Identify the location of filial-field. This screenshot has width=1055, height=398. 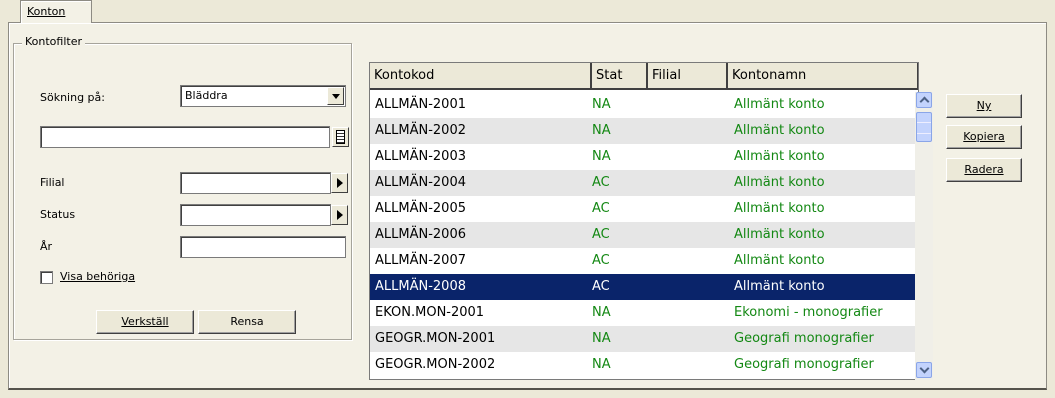
(255, 183).